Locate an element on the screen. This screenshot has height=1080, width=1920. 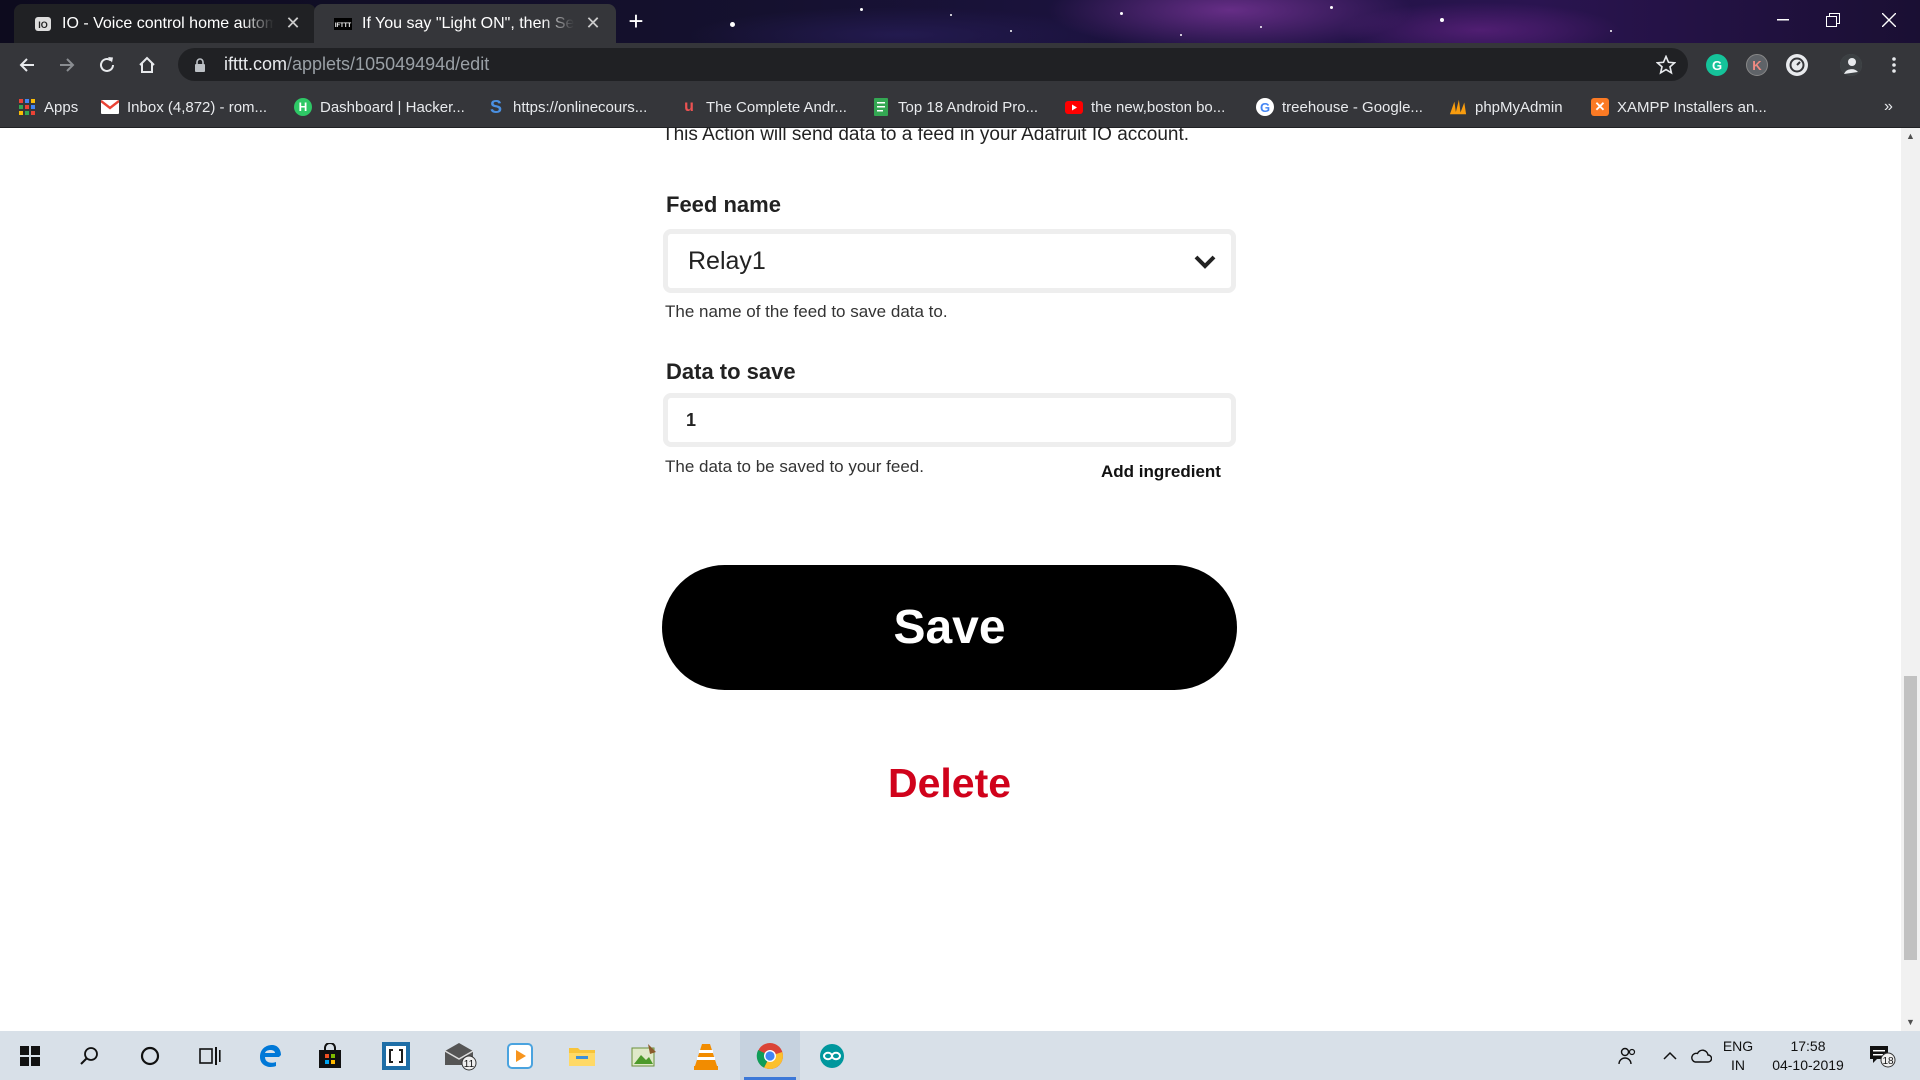
google-icon: G is located at coordinates (1265, 107).